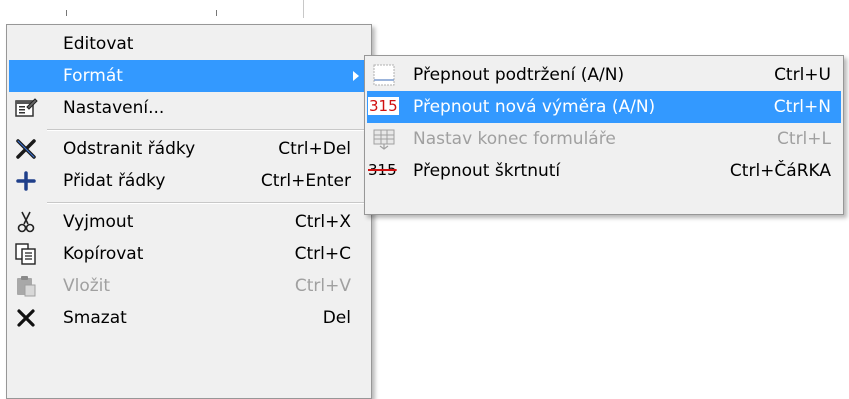 This screenshot has height=399, width=849. What do you see at coordinates (129, 149) in the screenshot?
I see `menu-item-label: Odstranit řádky` at bounding box center [129, 149].